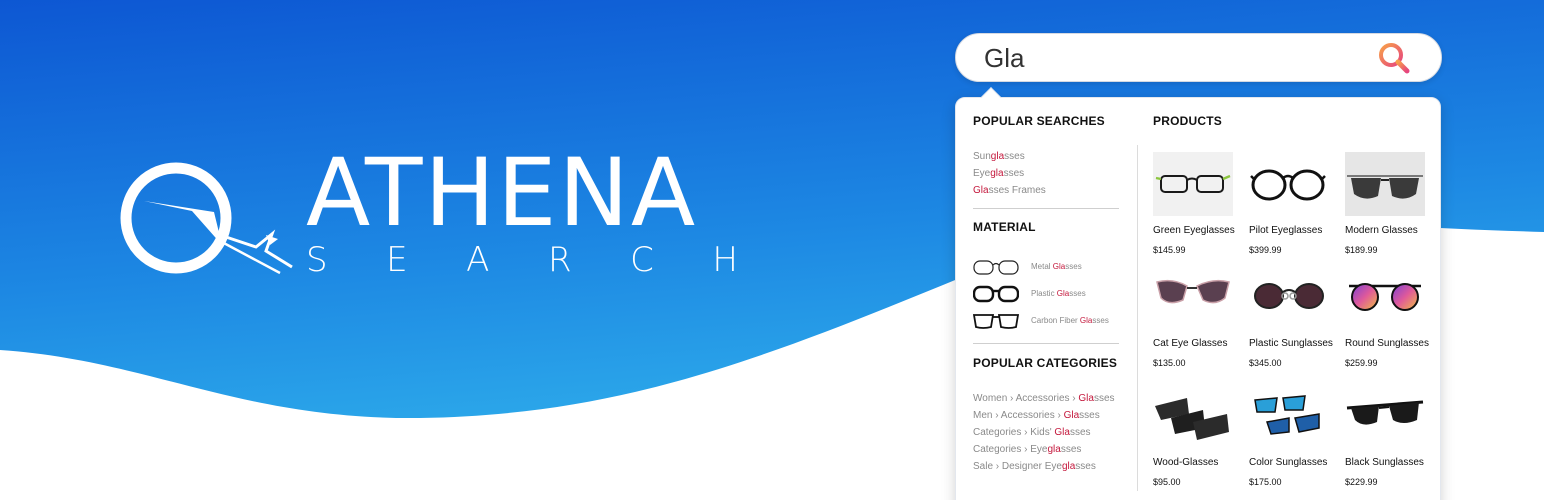  What do you see at coordinates (1289, 420) in the screenshot?
I see `color-sunglasses-image` at bounding box center [1289, 420].